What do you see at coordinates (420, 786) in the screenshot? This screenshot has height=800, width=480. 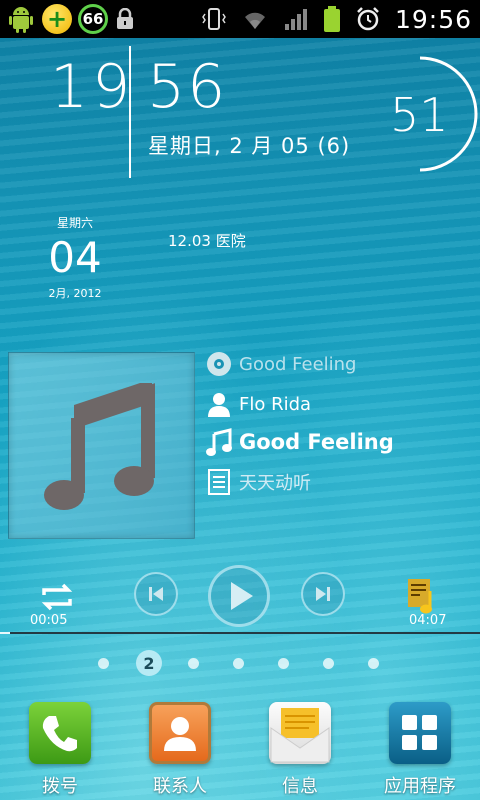 I see `dock-label: 应用程序` at bounding box center [420, 786].